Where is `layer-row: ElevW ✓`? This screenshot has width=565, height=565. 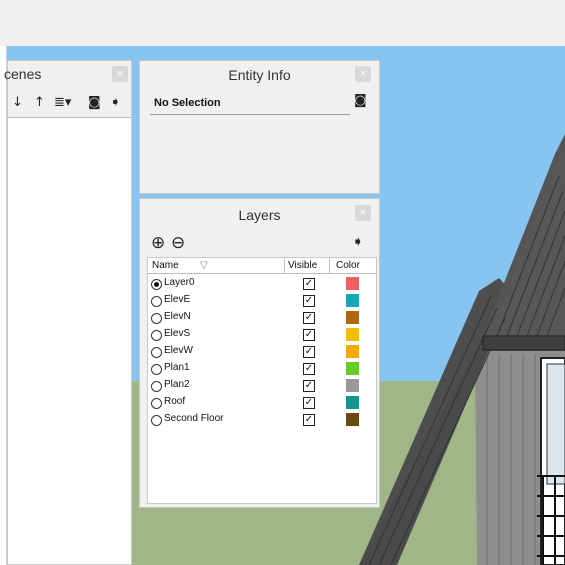
layer-row: ElevW ✓ is located at coordinates (261, 352).